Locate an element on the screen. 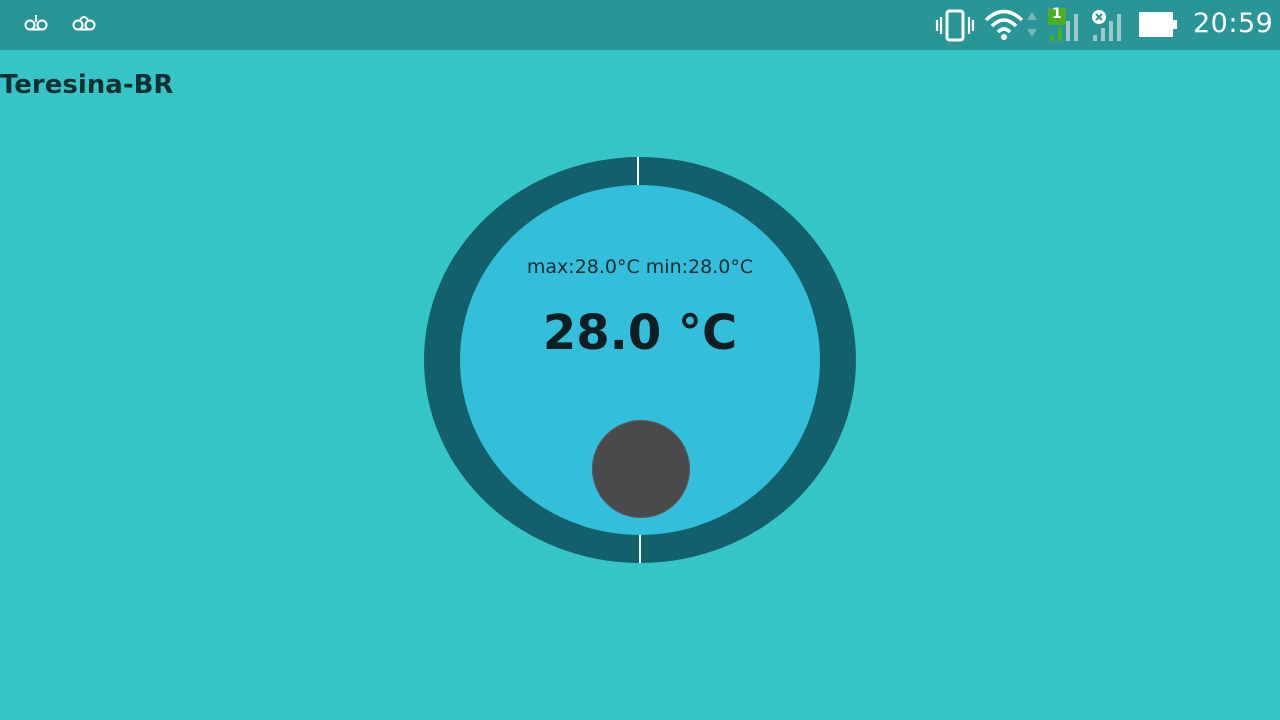  current-temperature: 28.0 °C is located at coordinates (640, 333).